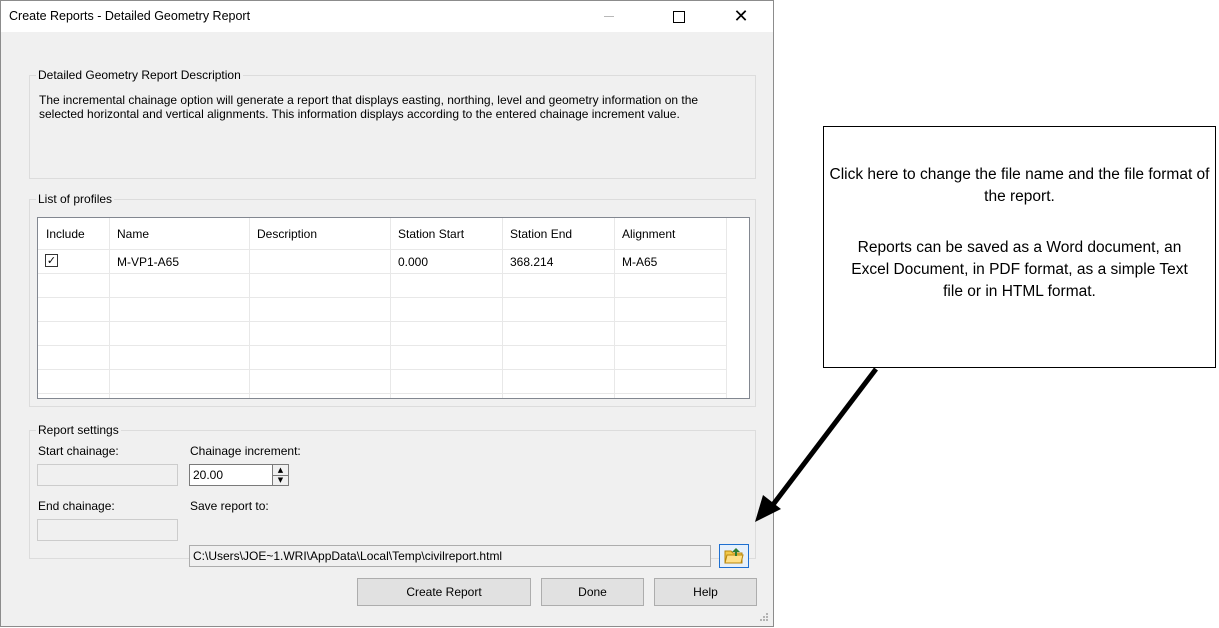  What do you see at coordinates (148, 262) in the screenshot?
I see `profile-name-cell: M-VP1-A65` at bounding box center [148, 262].